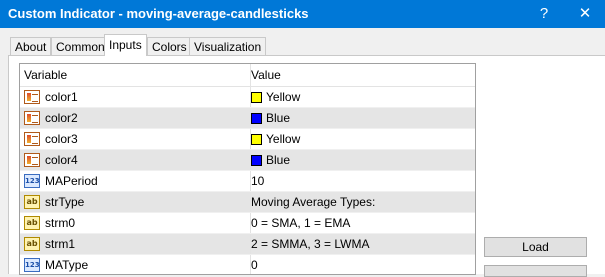  What do you see at coordinates (228, 46) in the screenshot?
I see `tab-visualization: Visualization` at bounding box center [228, 46].